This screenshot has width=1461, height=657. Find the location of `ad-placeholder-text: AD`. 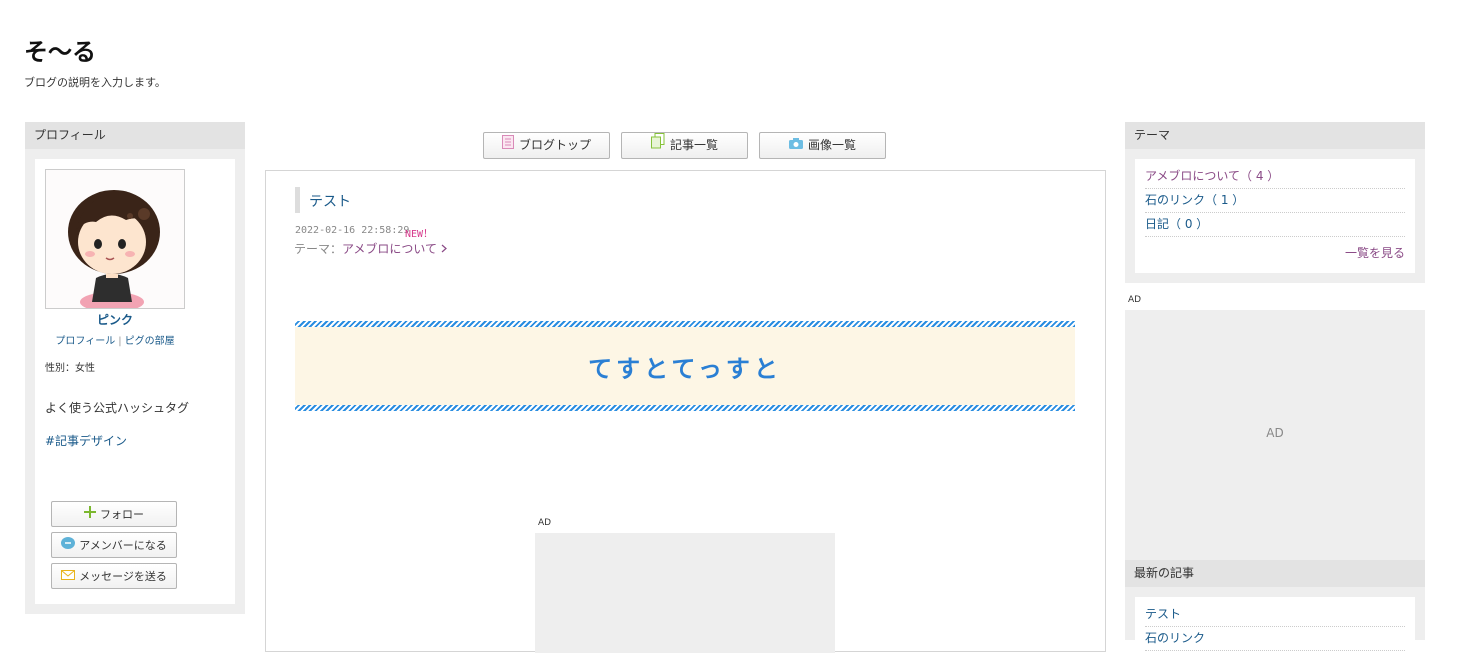

ad-placeholder-text: AD is located at coordinates (1275, 433).